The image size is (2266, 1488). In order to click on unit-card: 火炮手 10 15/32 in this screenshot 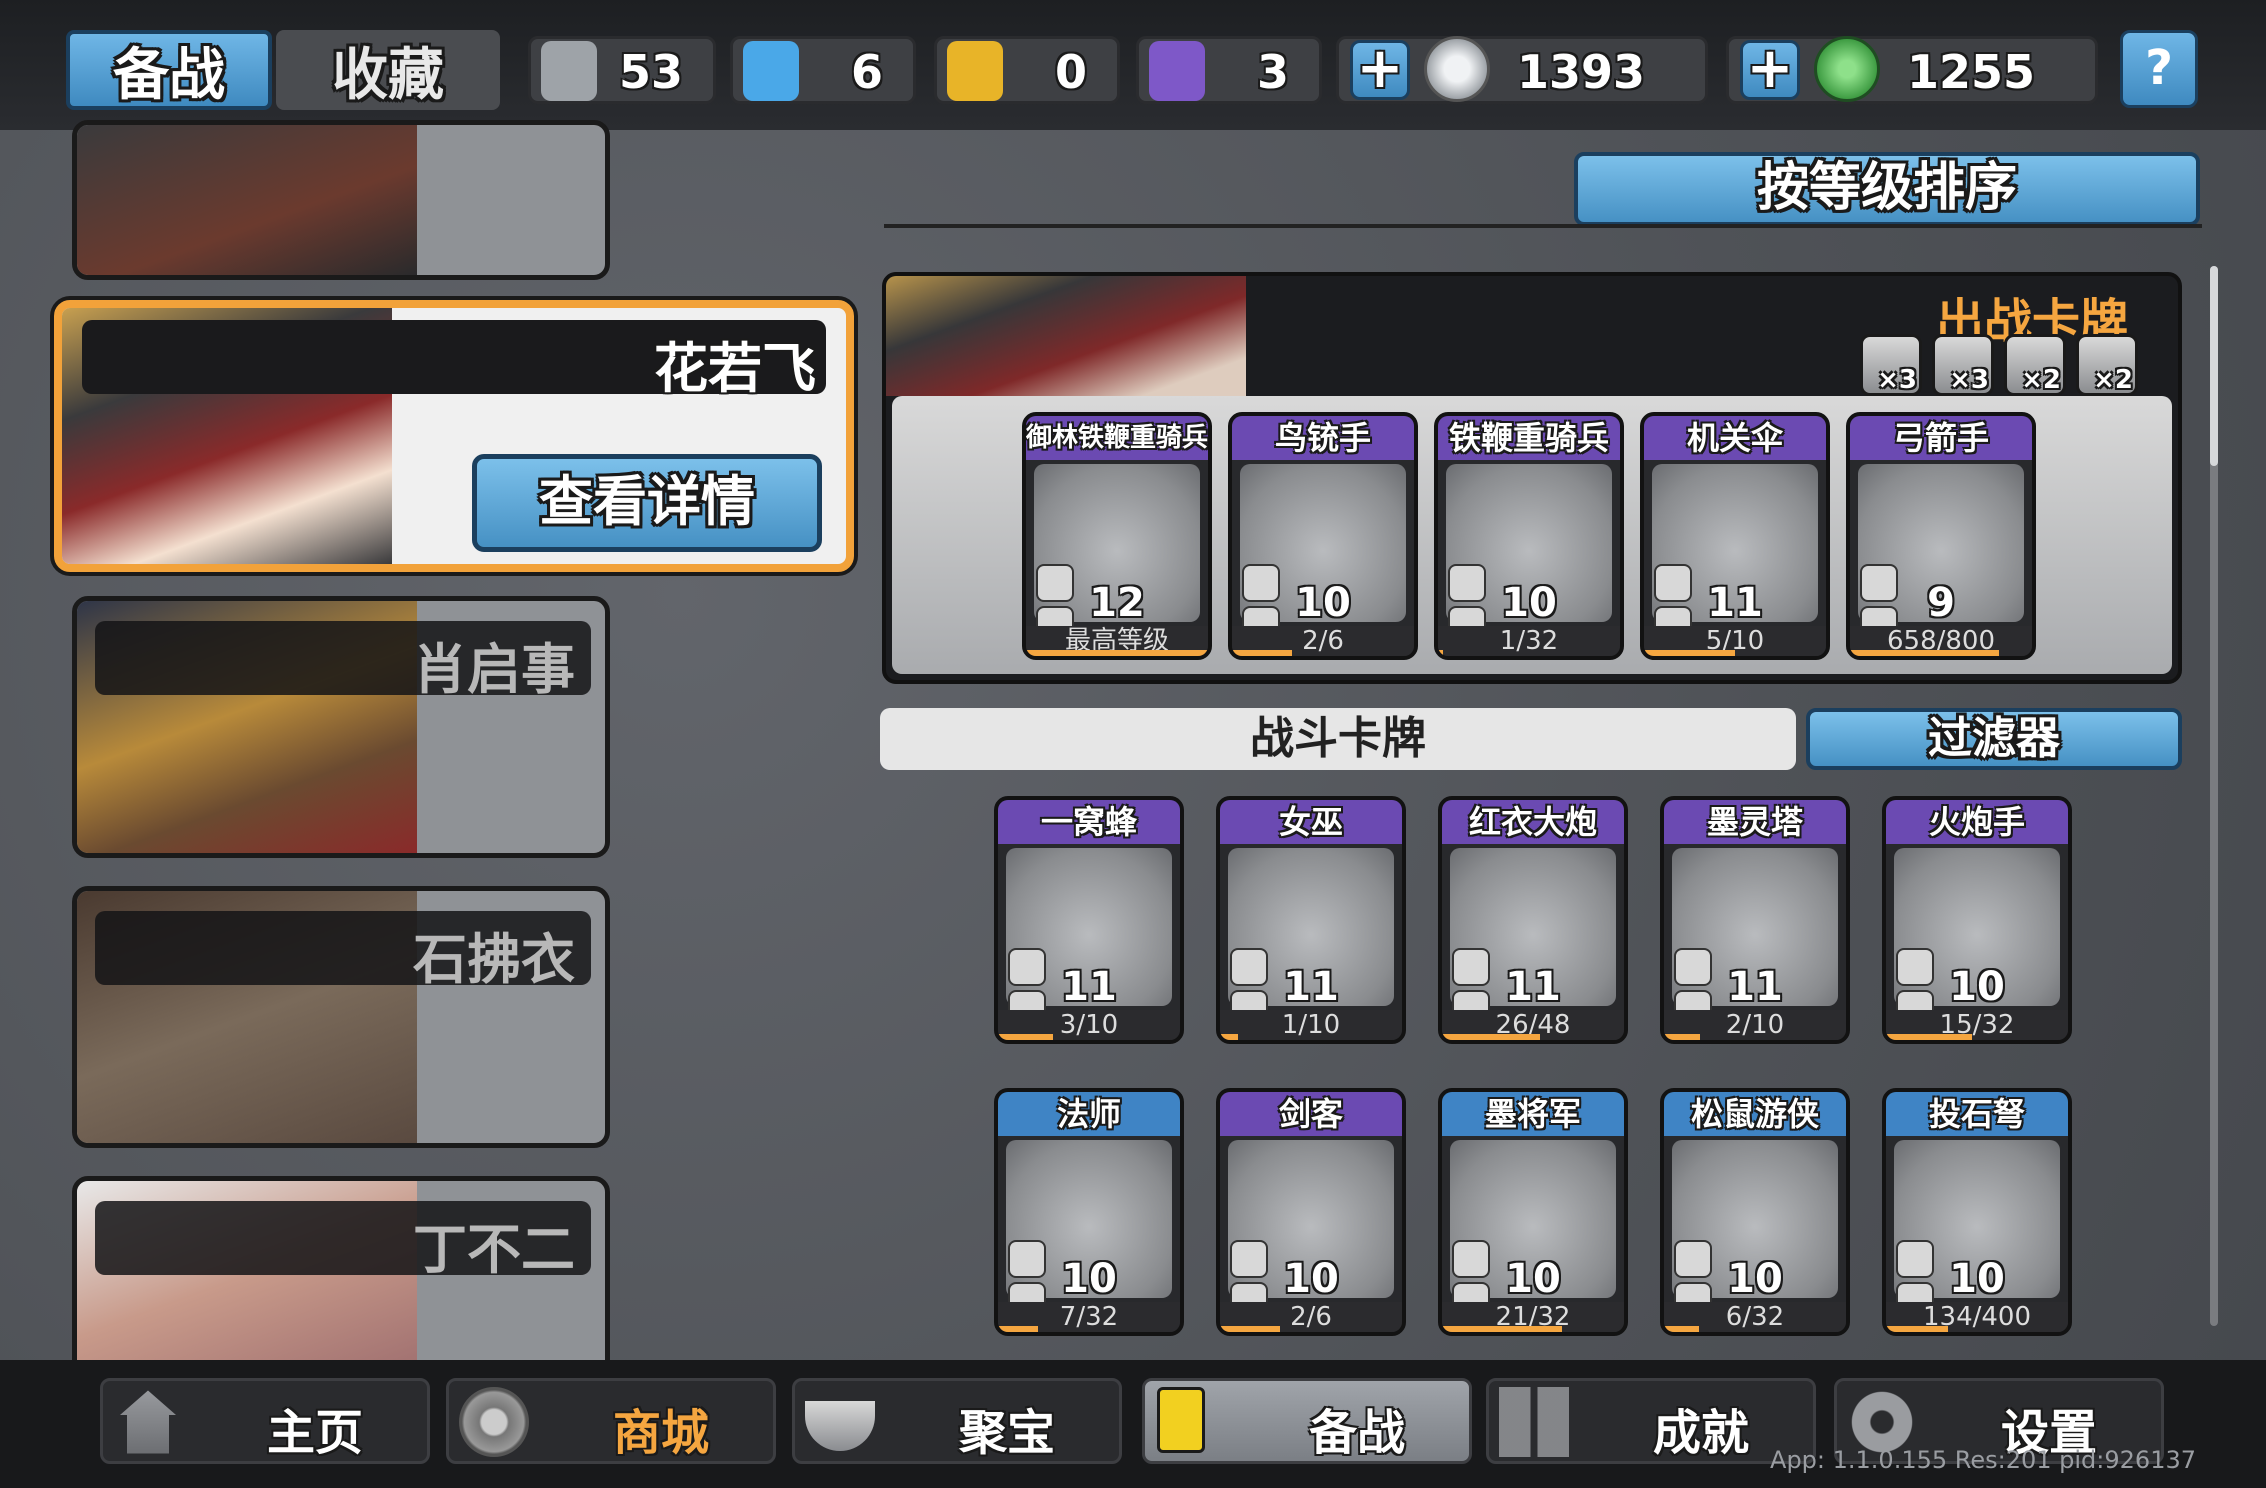, I will do `click(1977, 920)`.